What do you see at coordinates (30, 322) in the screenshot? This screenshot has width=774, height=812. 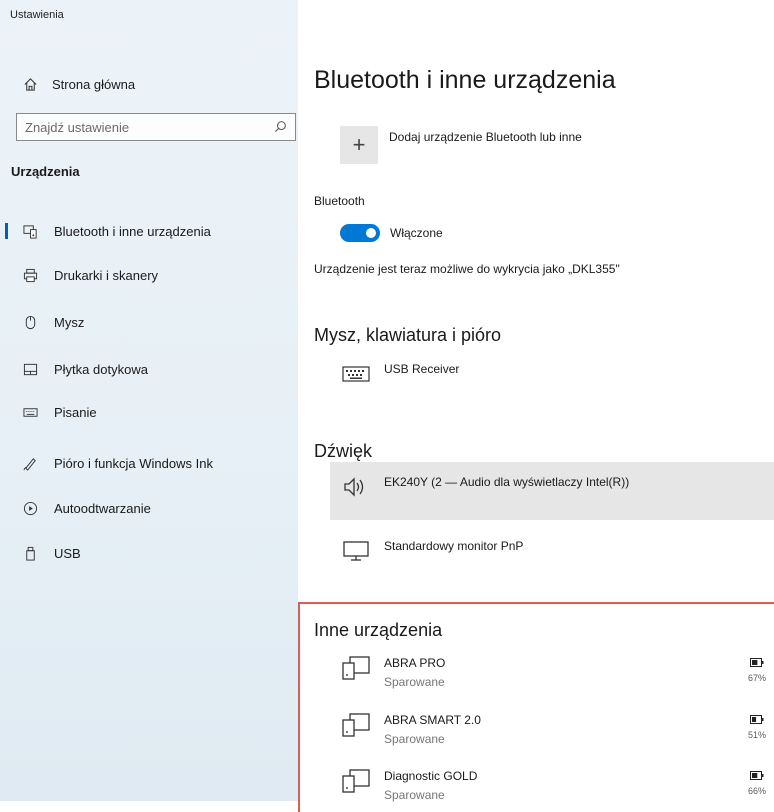 I see `mouse-icon` at bounding box center [30, 322].